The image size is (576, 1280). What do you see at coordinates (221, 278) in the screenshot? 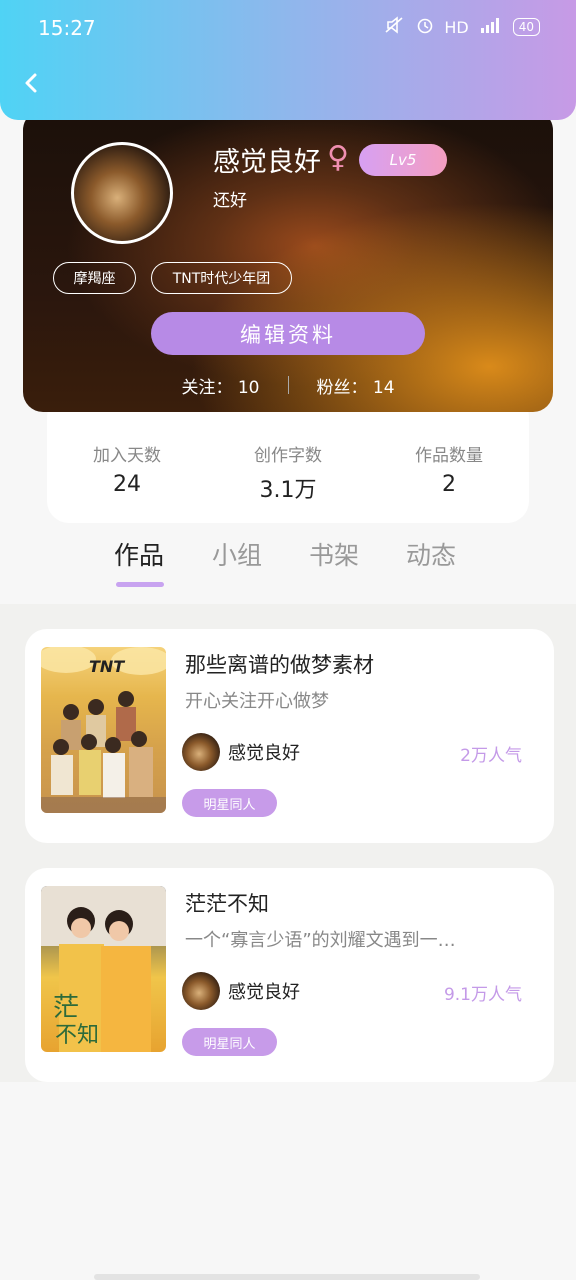
I see `profile-tag: TNT时代少年团` at bounding box center [221, 278].